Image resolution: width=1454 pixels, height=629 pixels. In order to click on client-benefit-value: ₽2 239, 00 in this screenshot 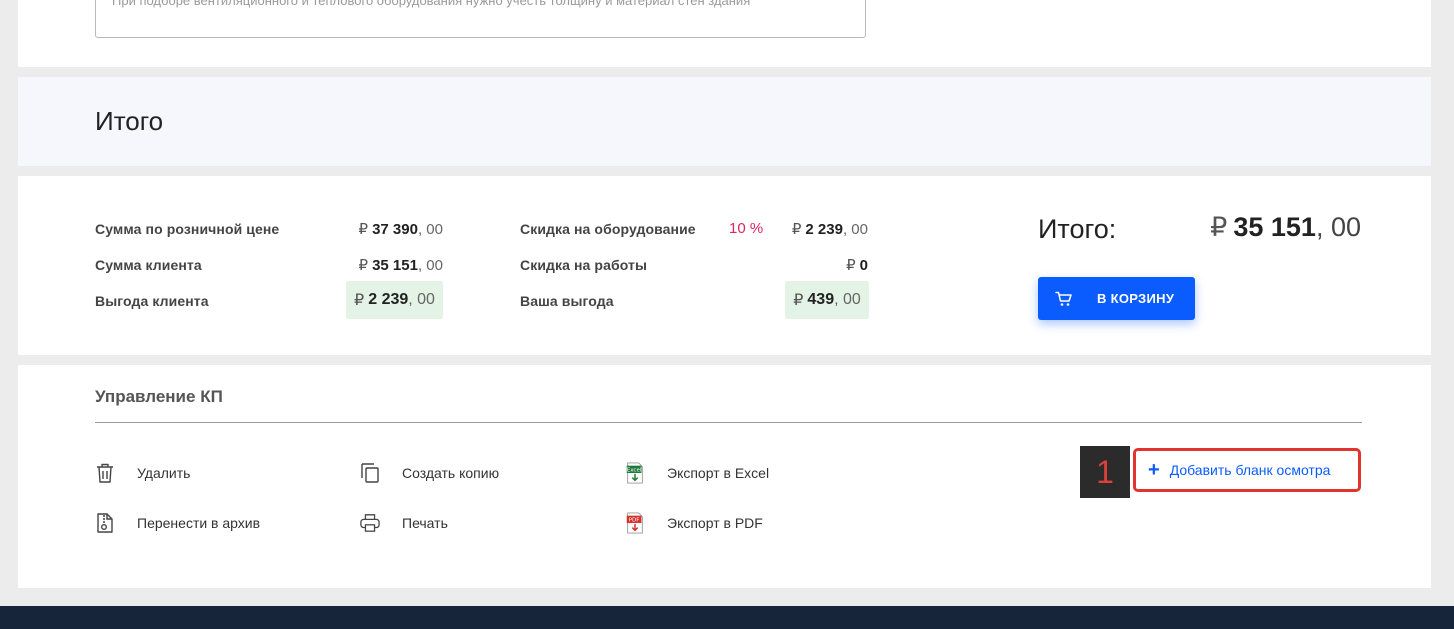, I will do `click(394, 300)`.